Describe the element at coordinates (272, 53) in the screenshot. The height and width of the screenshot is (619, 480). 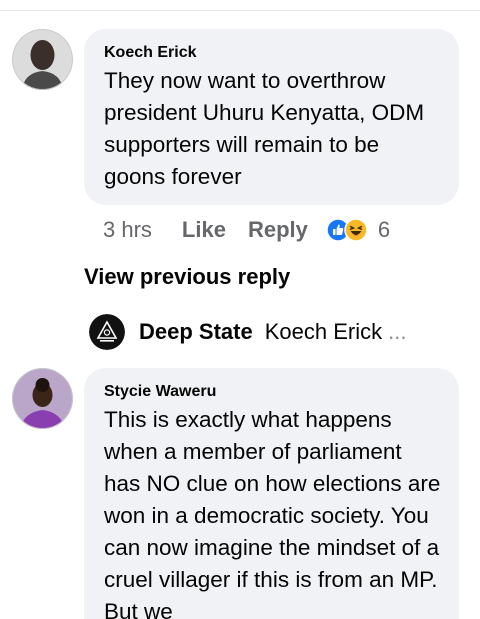
I see `comment-author: Koech Erick` at that location.